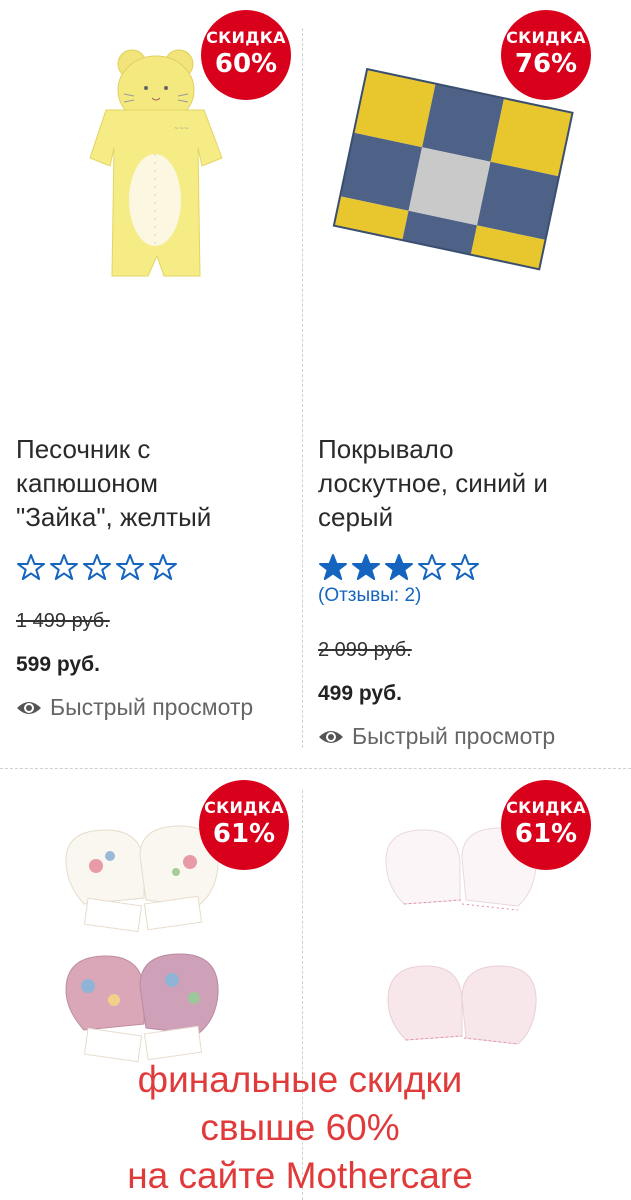 The image size is (631, 1200). I want to click on current-price: 499 руб., so click(360, 693).